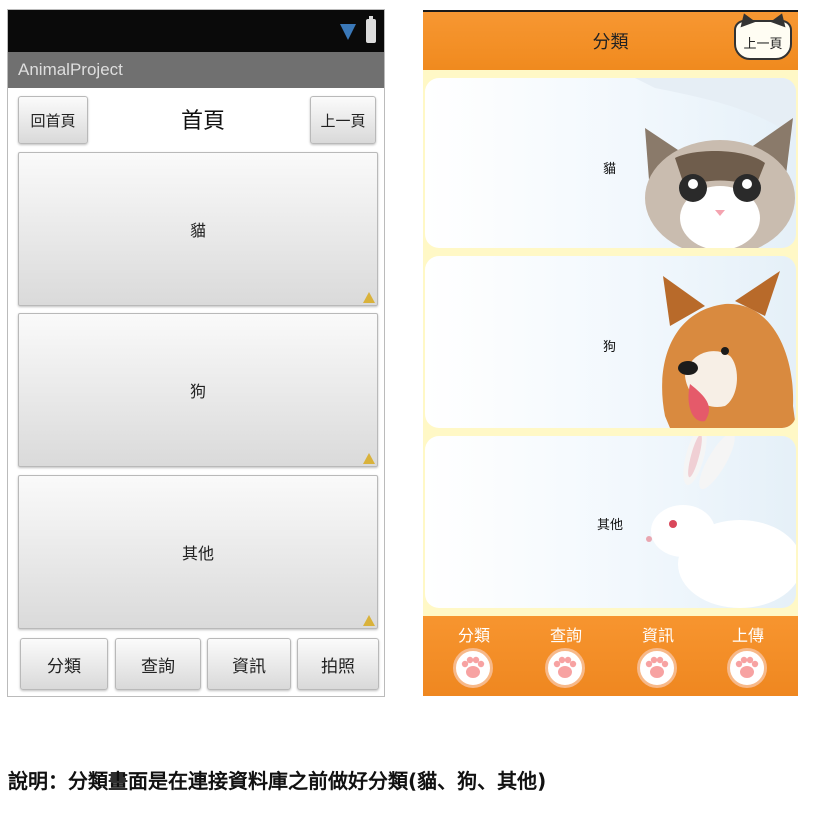 Image resolution: width=838 pixels, height=830 pixels. I want to click on header-bar: 分類 上一頁, so click(610, 40).